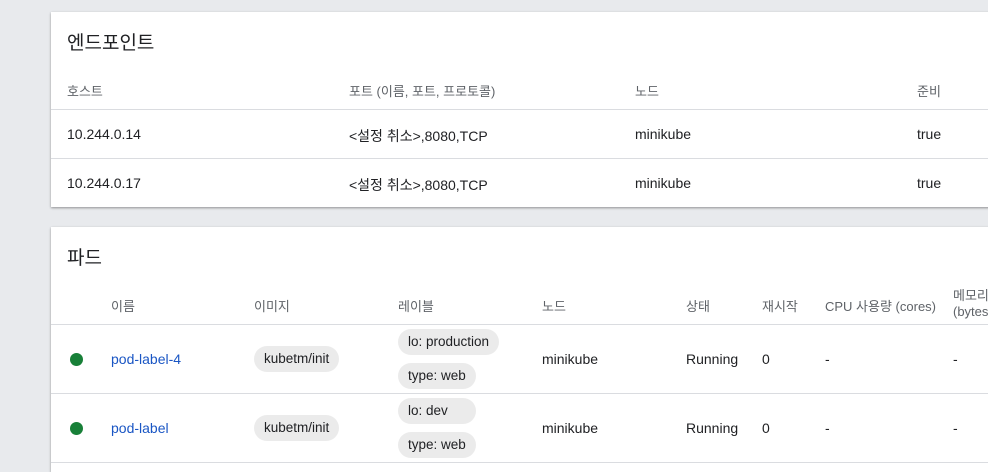 The width and height of the screenshot is (988, 472). What do you see at coordinates (929, 91) in the screenshot?
I see `column-header-ready: 준비` at bounding box center [929, 91].